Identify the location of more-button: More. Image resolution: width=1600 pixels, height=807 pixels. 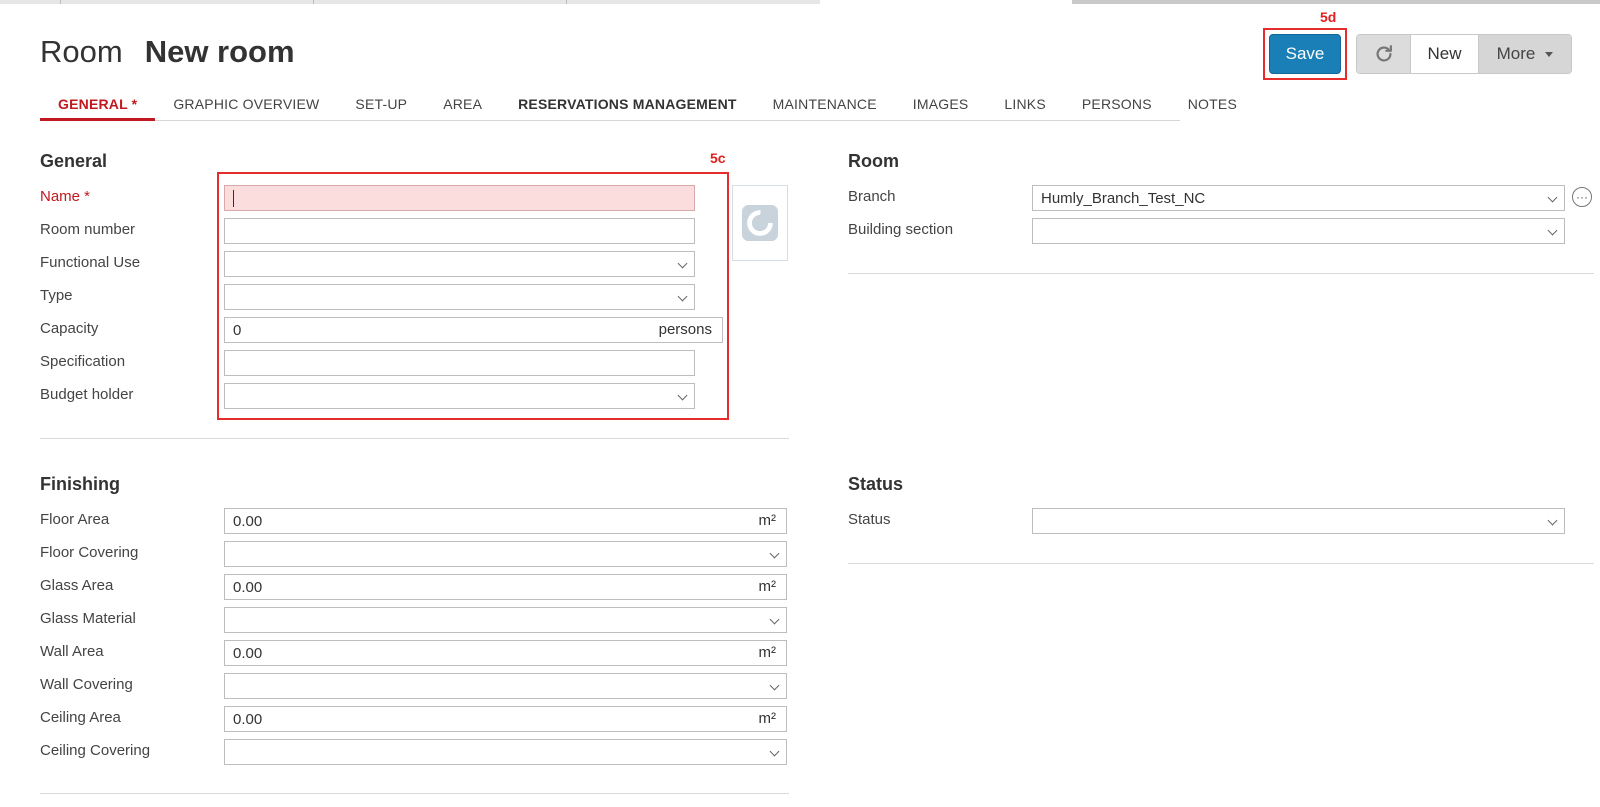
(1525, 54).